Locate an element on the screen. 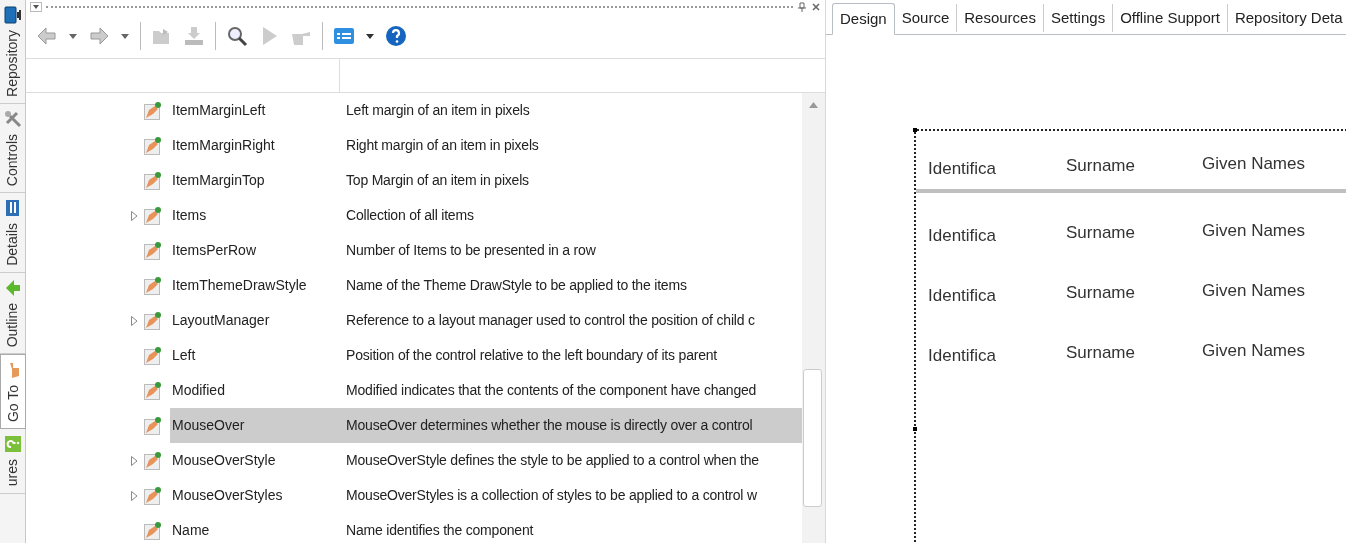 Image resolution: width=1346 pixels, height=543 pixels. property-name: Left is located at coordinates (184, 355).